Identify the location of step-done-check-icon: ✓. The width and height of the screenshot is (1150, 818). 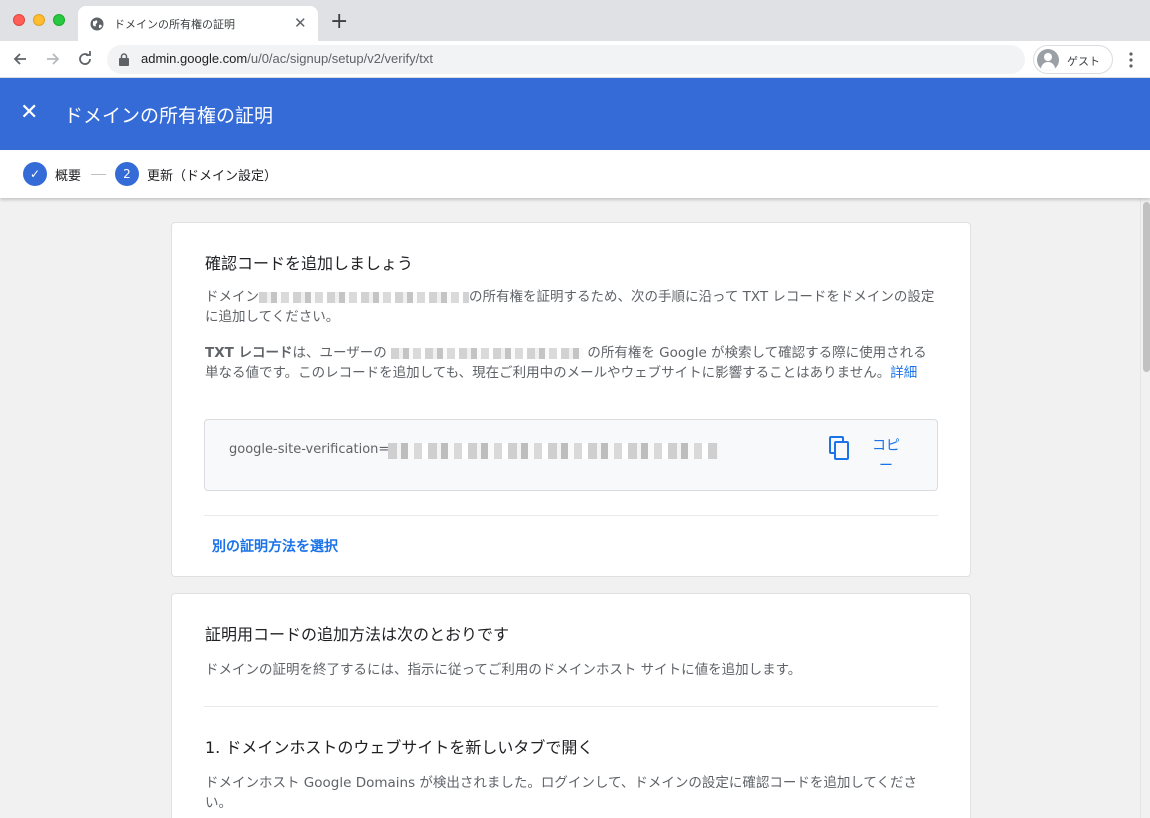
(35, 174).